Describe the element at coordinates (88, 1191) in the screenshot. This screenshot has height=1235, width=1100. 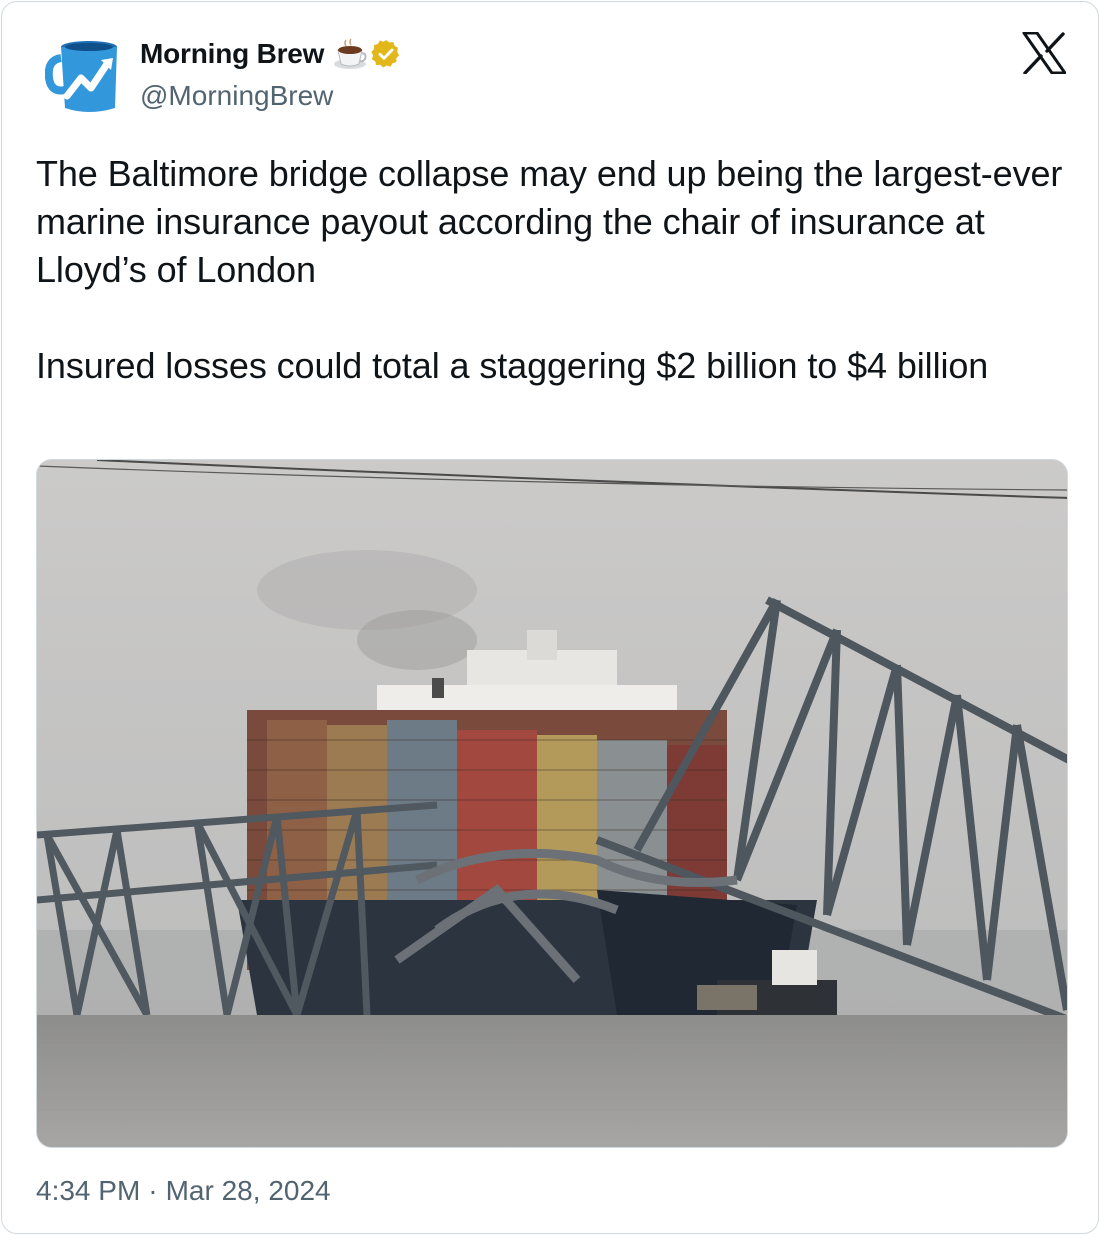
I see `tweet-time: 4:34 PM` at that location.